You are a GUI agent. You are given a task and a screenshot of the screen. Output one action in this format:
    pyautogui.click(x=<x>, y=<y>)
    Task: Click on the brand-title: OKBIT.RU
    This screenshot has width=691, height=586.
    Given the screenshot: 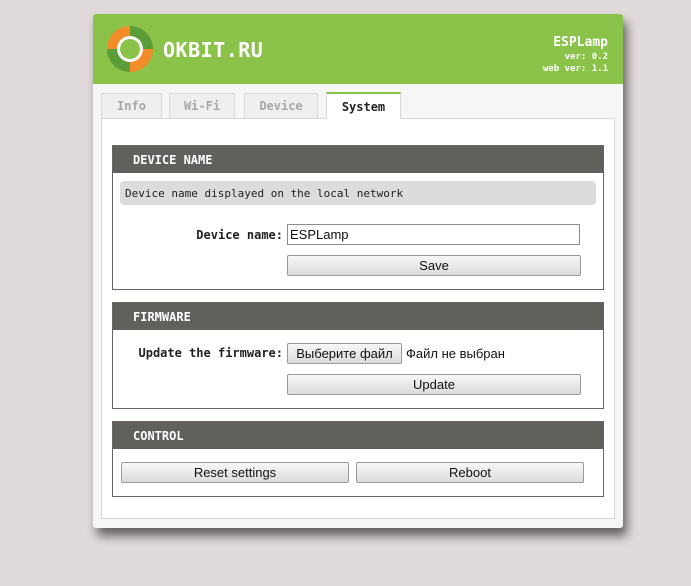 What is the action you would take?
    pyautogui.click(x=213, y=50)
    